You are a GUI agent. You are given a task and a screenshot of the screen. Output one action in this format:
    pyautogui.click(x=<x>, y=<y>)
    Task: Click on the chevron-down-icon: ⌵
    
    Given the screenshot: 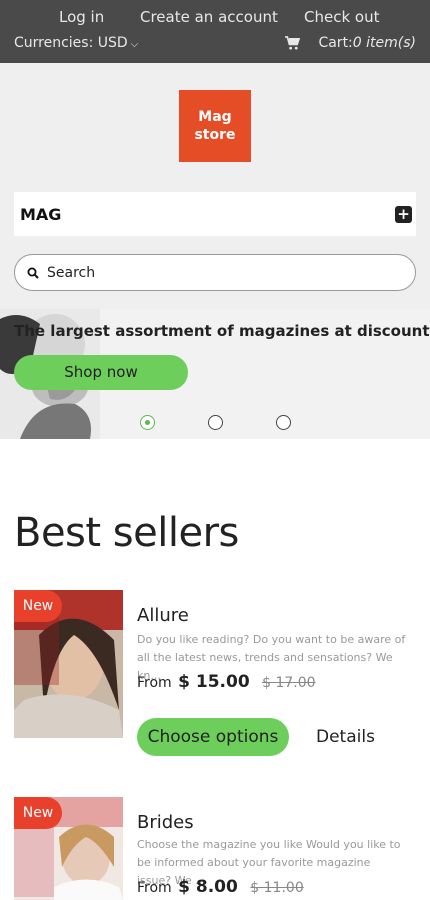 What is the action you would take?
    pyautogui.click(x=134, y=44)
    